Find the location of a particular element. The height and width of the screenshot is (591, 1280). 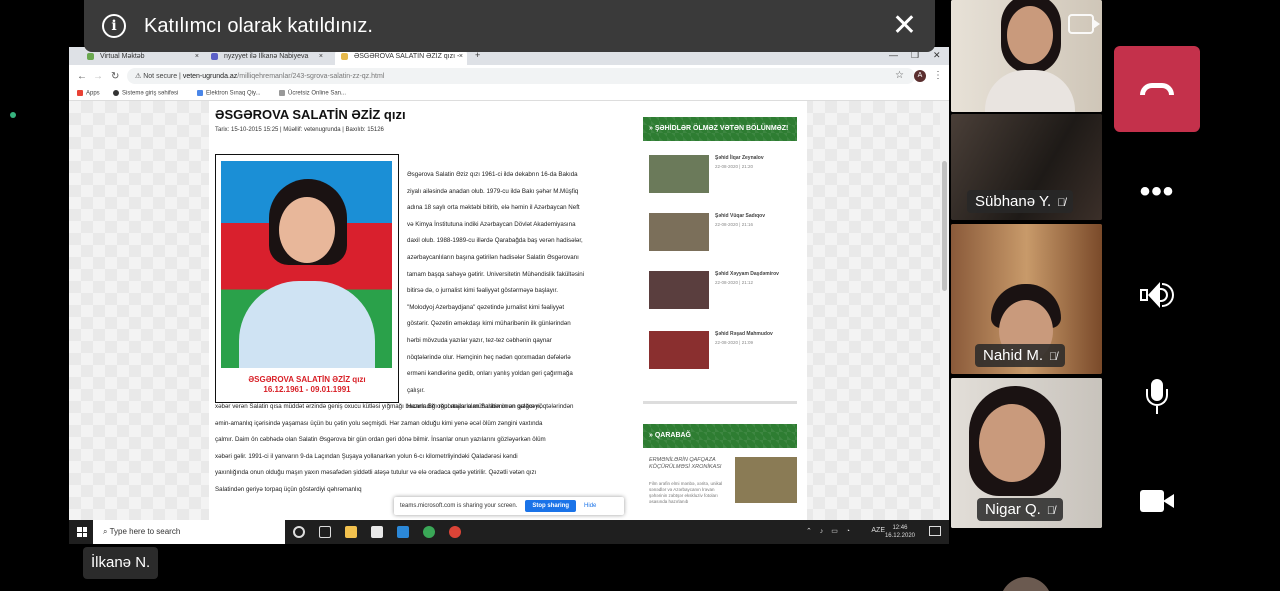

task-view-icon is located at coordinates (325, 532).